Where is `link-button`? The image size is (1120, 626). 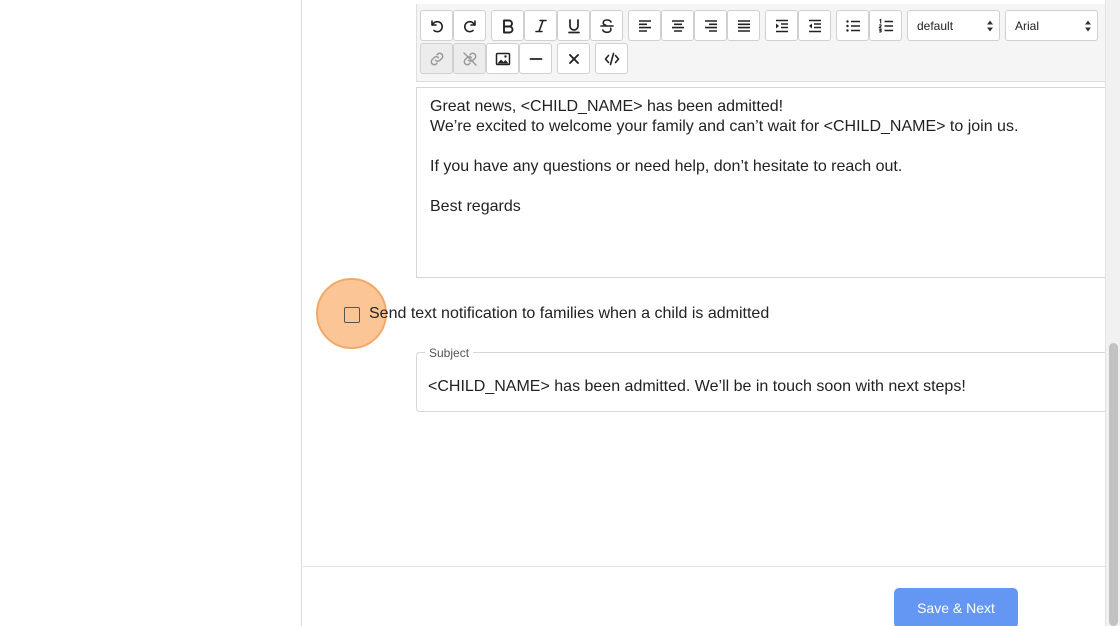 link-button is located at coordinates (436, 58).